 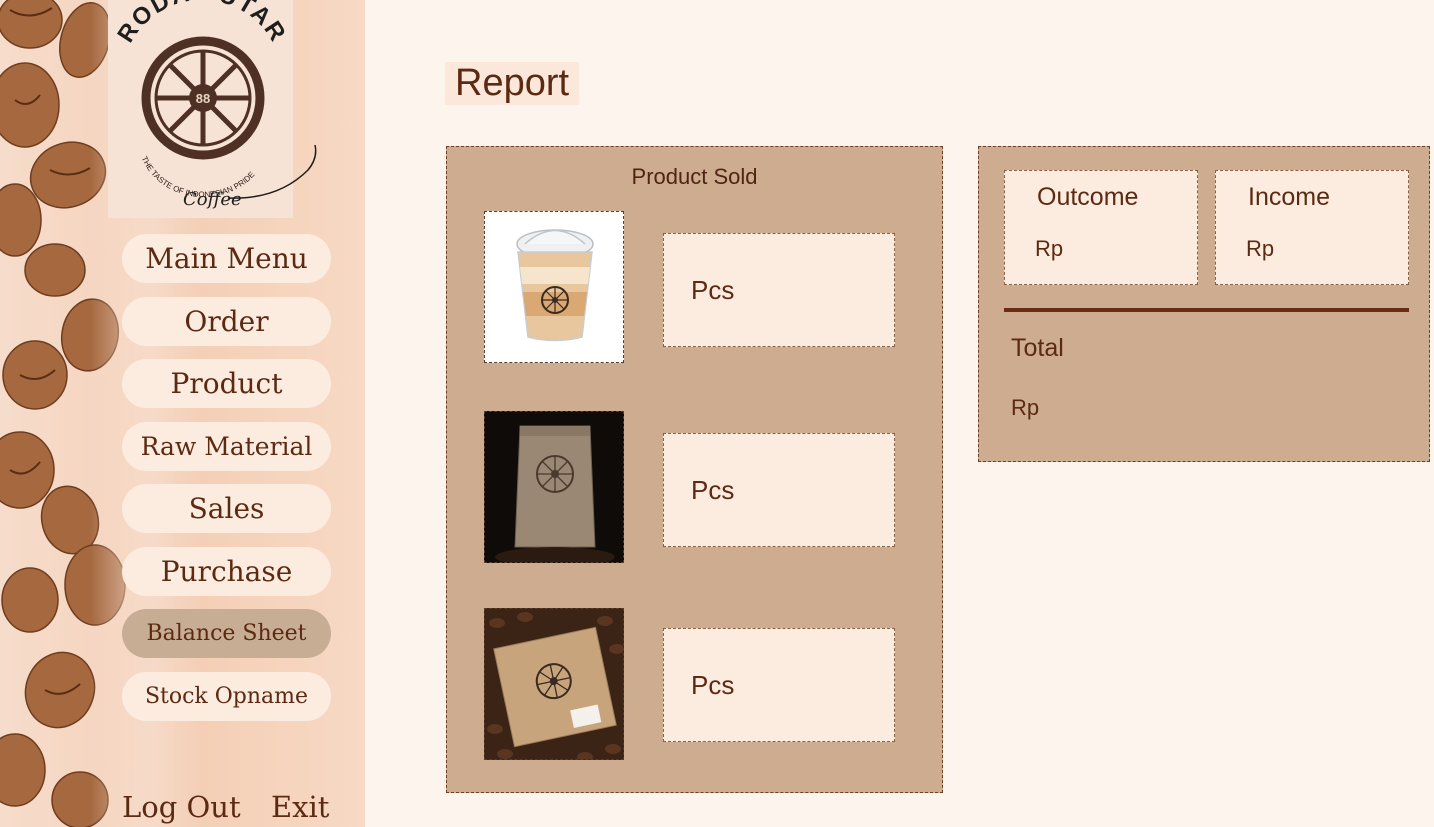 What do you see at coordinates (226, 571) in the screenshot?
I see `purchase-button: Purchase` at bounding box center [226, 571].